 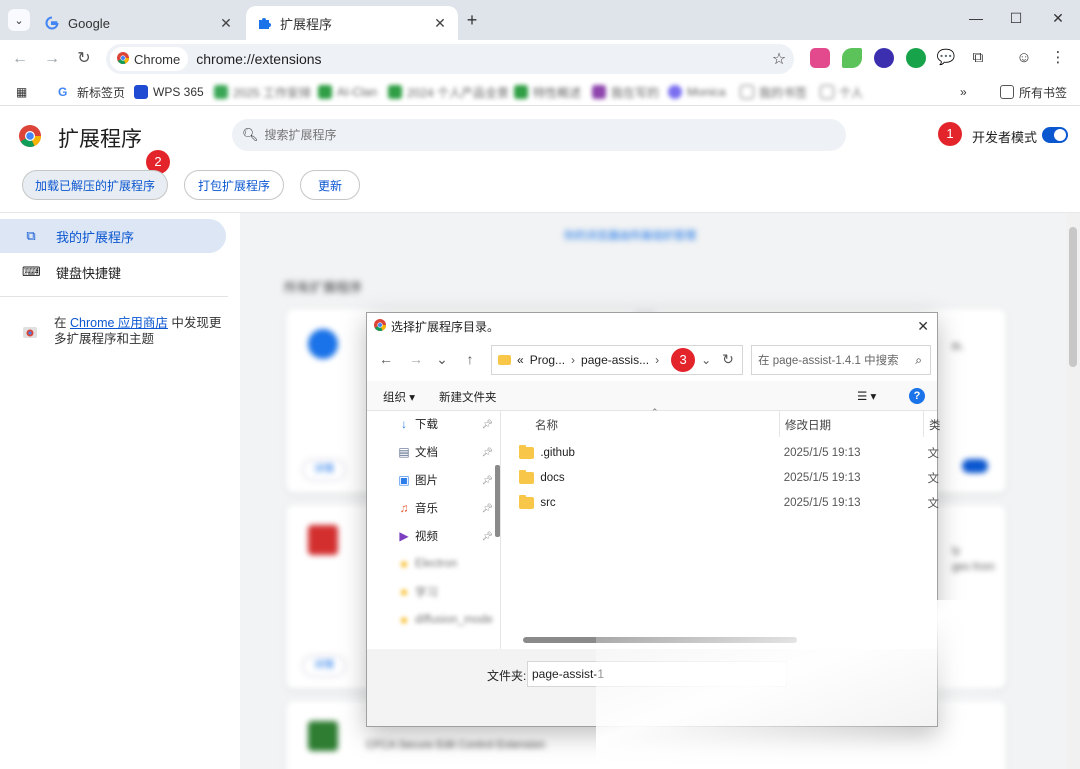 I want to click on bookmark-new-tab: G 新标签页, so click(x=91, y=92).